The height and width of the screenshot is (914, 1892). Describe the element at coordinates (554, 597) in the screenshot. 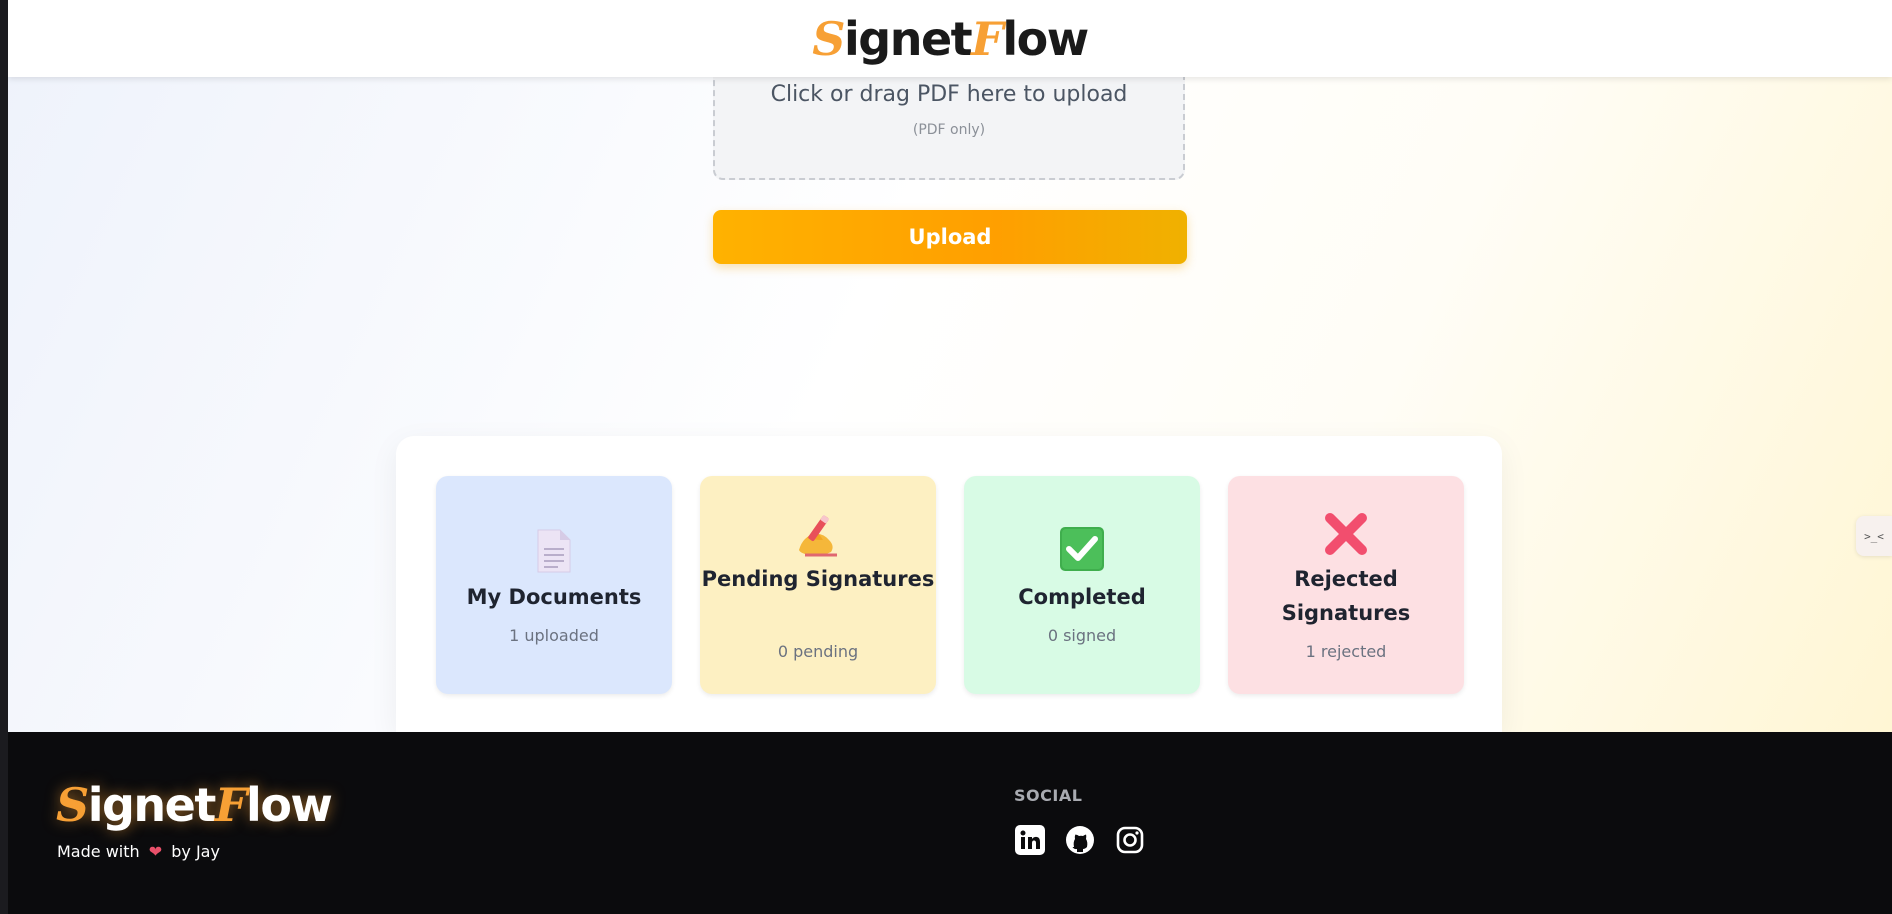

I see `stat-title: My Documents` at that location.